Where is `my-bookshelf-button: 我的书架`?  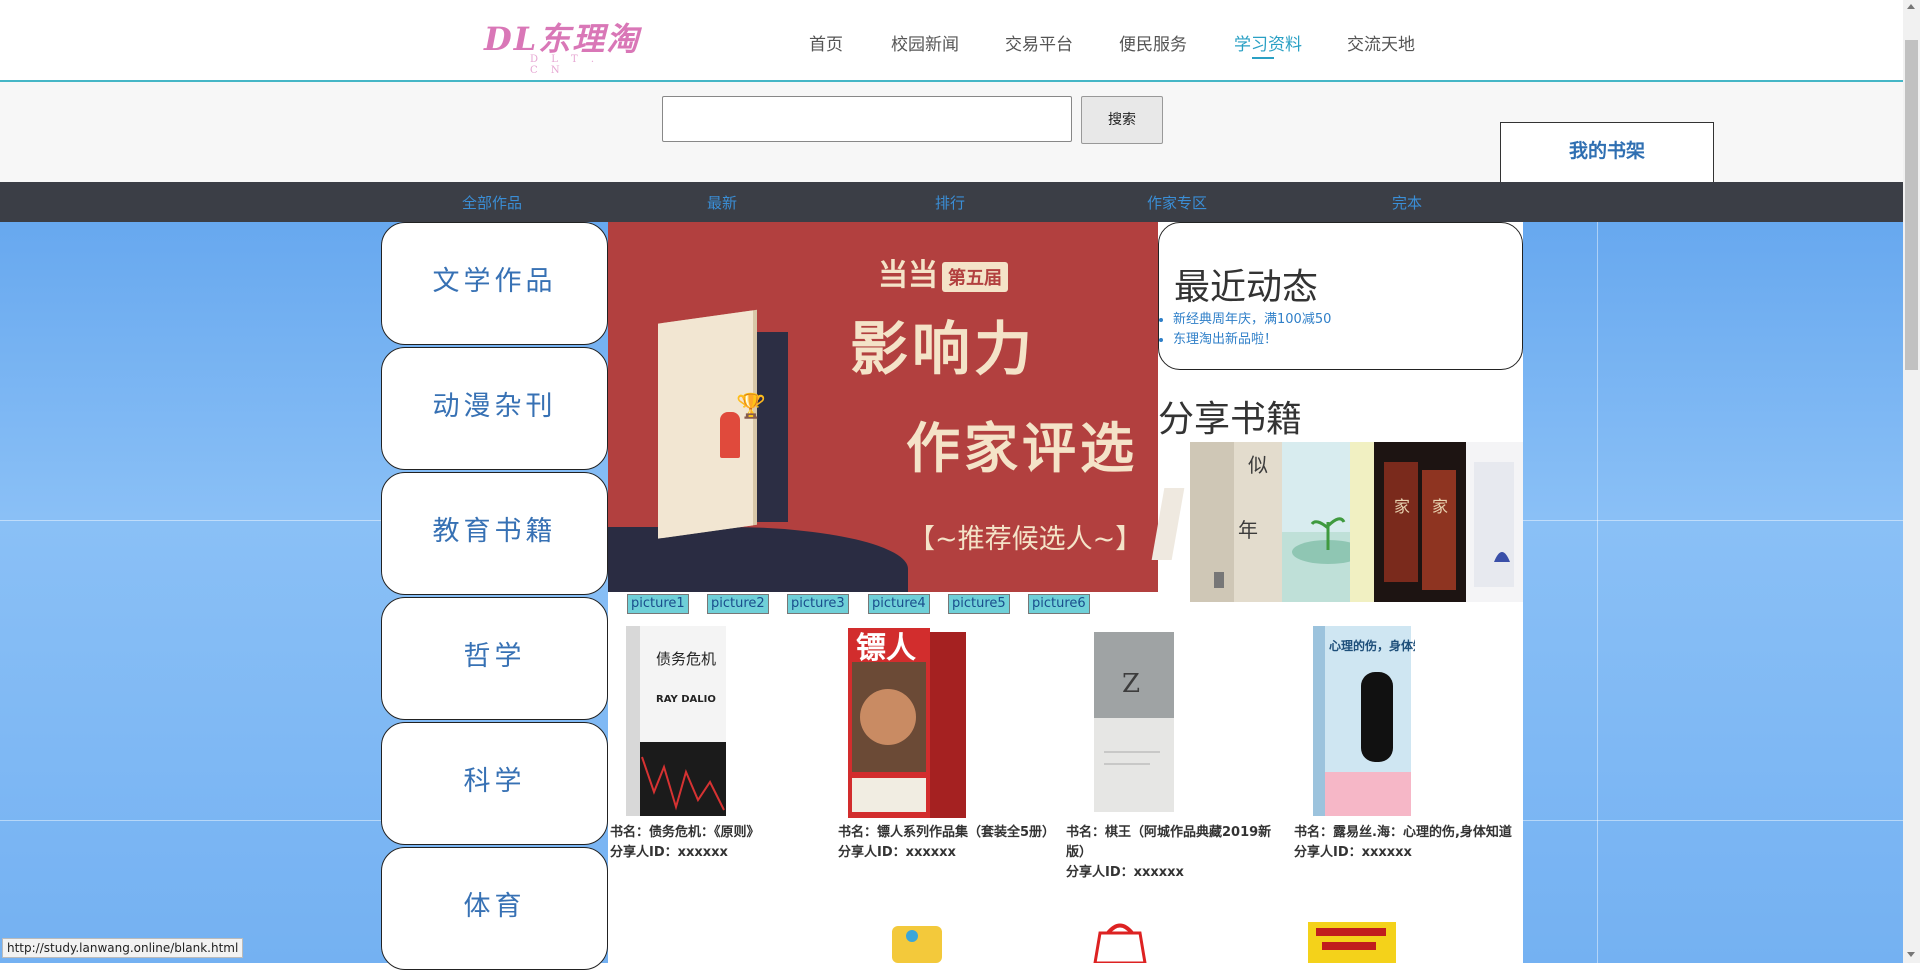 my-bookshelf-button: 我的书架 is located at coordinates (1607, 152).